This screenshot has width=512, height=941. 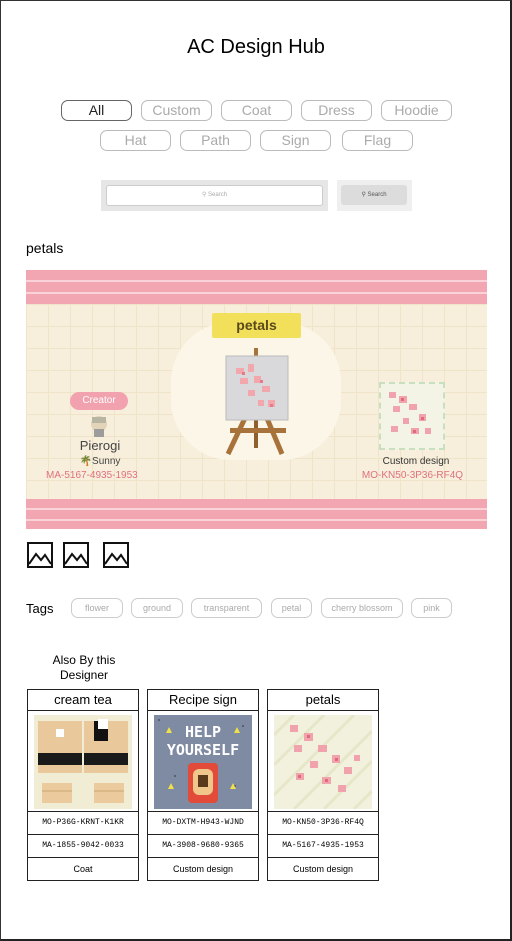 What do you see at coordinates (215, 140) in the screenshot?
I see `filter-path: Path` at bounding box center [215, 140].